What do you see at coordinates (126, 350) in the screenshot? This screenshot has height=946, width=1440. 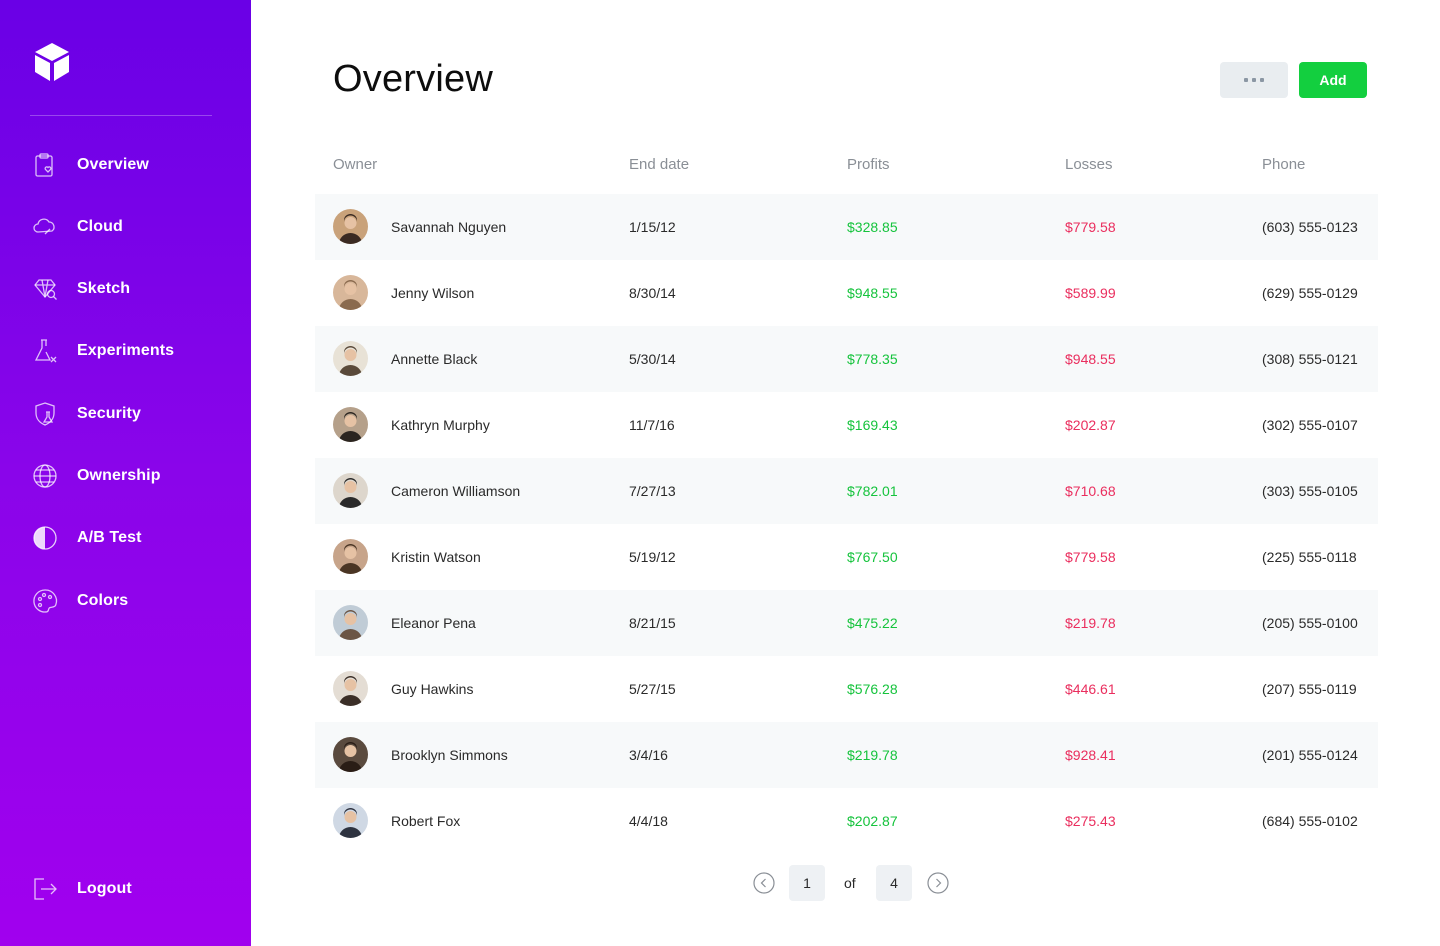 I see `sidebar-item-label: Experiments` at bounding box center [126, 350].